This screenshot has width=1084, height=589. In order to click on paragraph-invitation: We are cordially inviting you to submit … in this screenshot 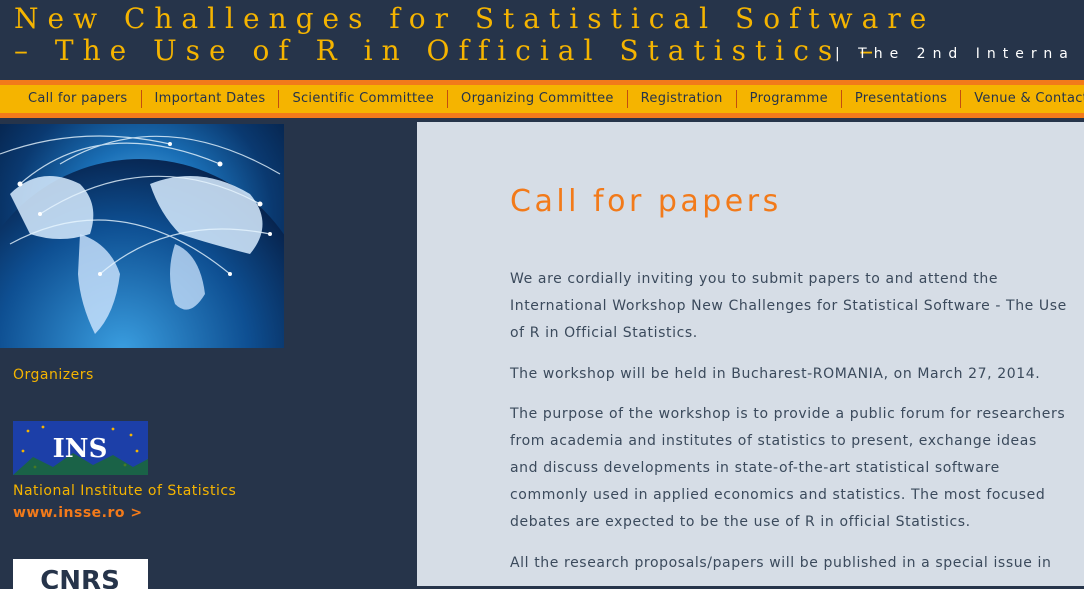, I will do `click(788, 306)`.